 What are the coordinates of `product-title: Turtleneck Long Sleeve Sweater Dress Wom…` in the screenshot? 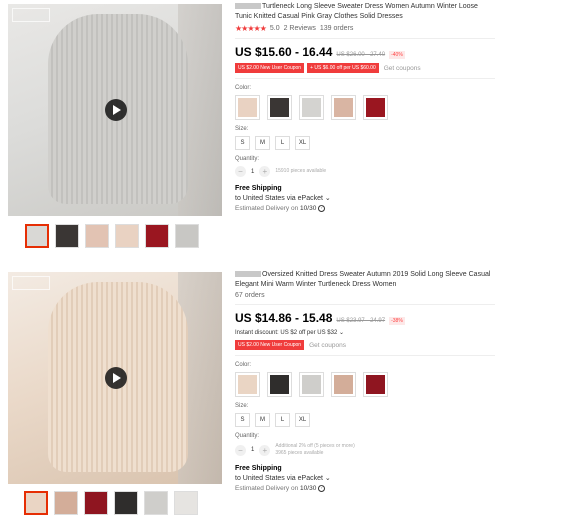 It's located at (356, 11).